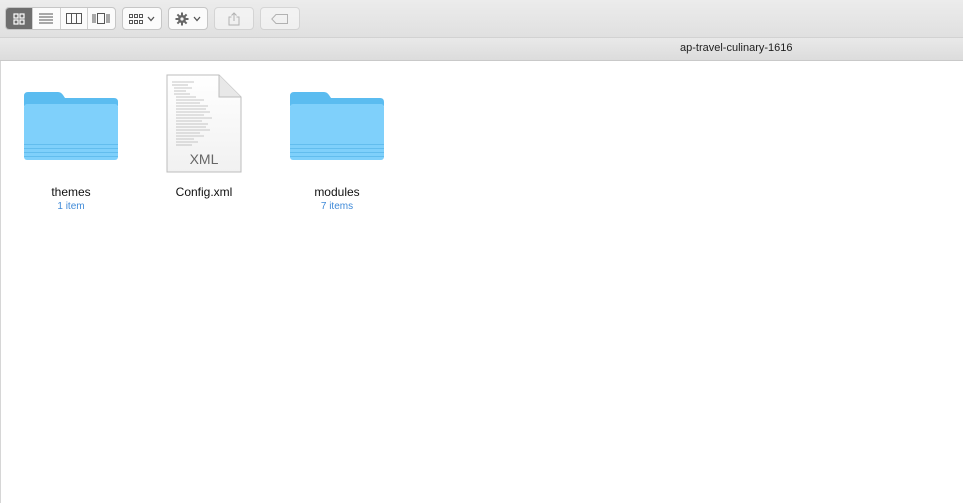  I want to click on folder-item-modules: modules 7 items, so click(337, 142).